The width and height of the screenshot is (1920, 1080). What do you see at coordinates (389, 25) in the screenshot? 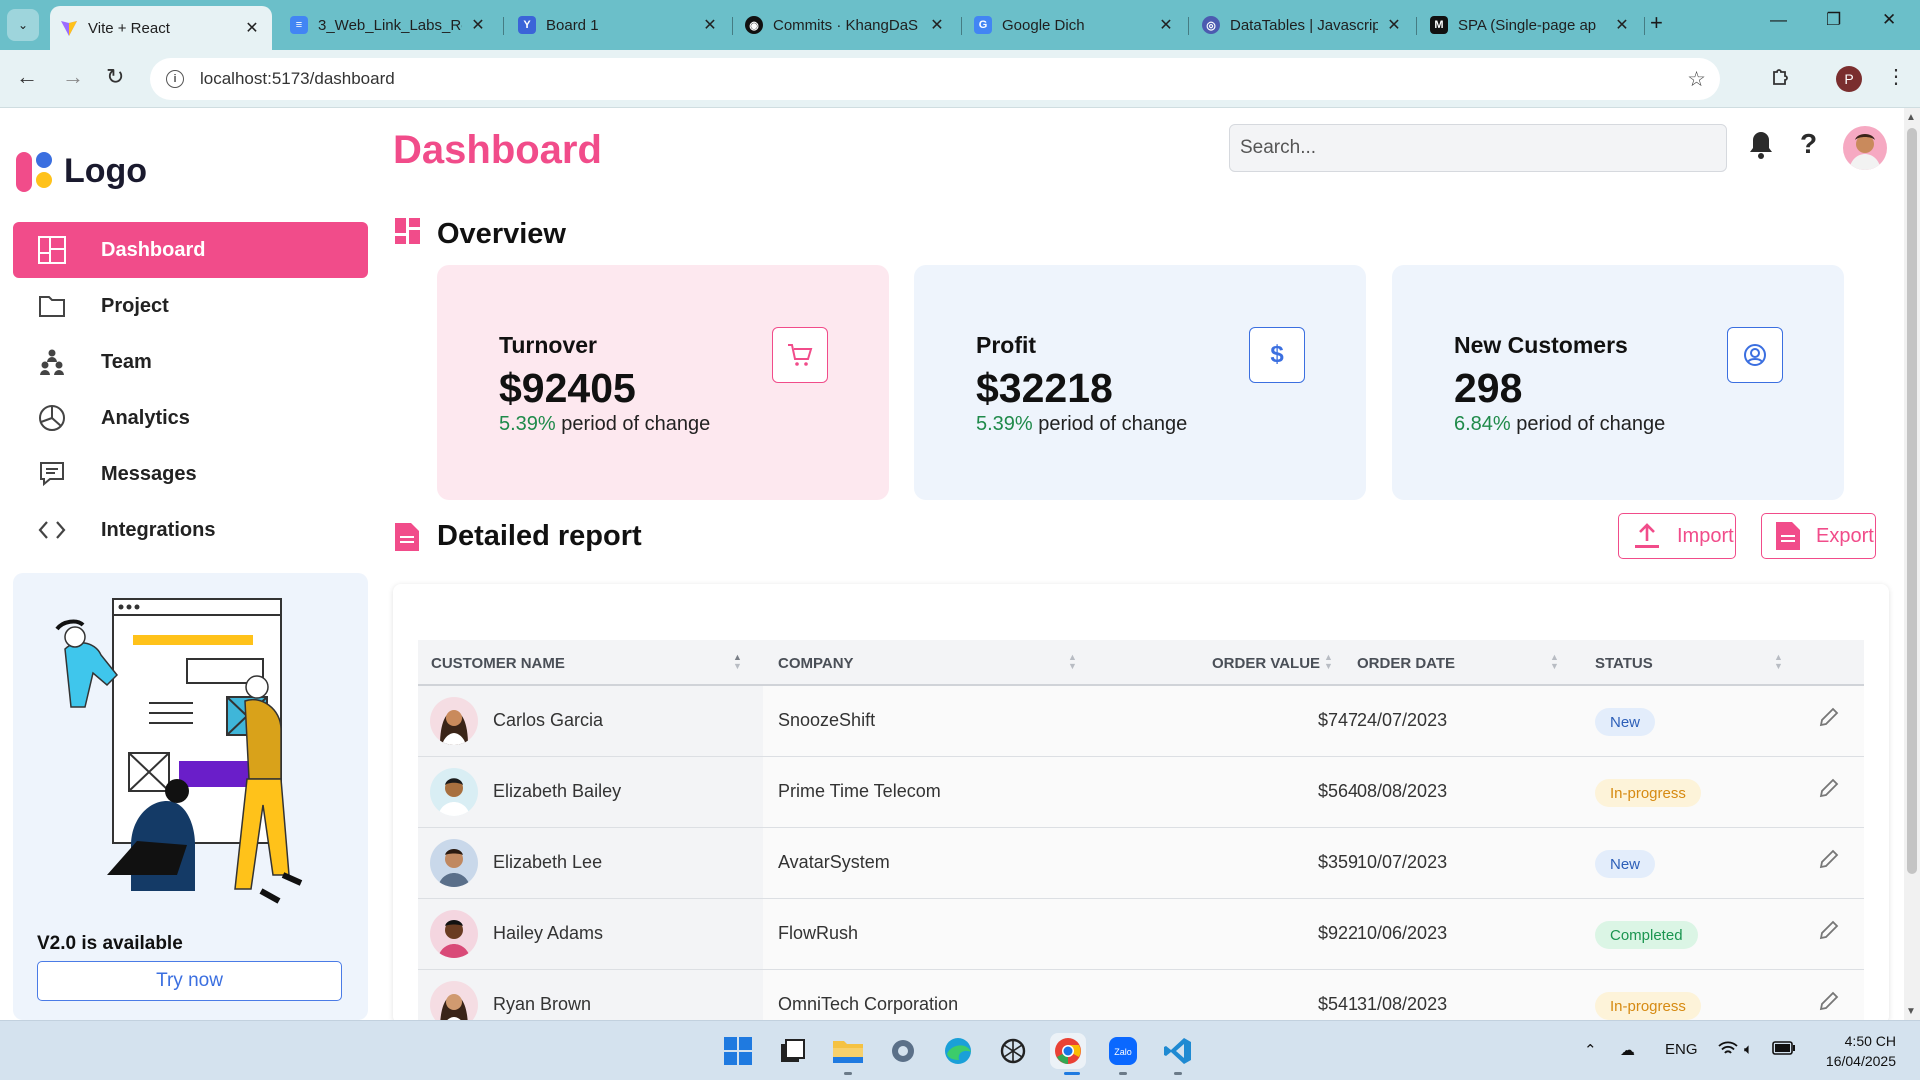
I see `browser-tab: ≡ 3_Web_Link_Labs_Re ✕` at bounding box center [389, 25].